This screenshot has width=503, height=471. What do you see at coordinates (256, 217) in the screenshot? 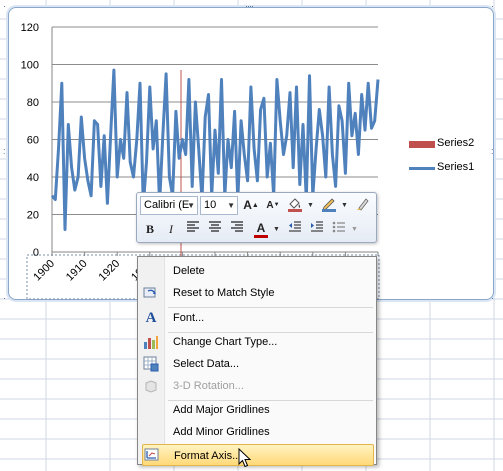
I see `mini-toolbar: Calibri (E ▼ 10 ▼ A▲ A▼ ▼ ▼ B I A ▼ ▼` at bounding box center [256, 217].